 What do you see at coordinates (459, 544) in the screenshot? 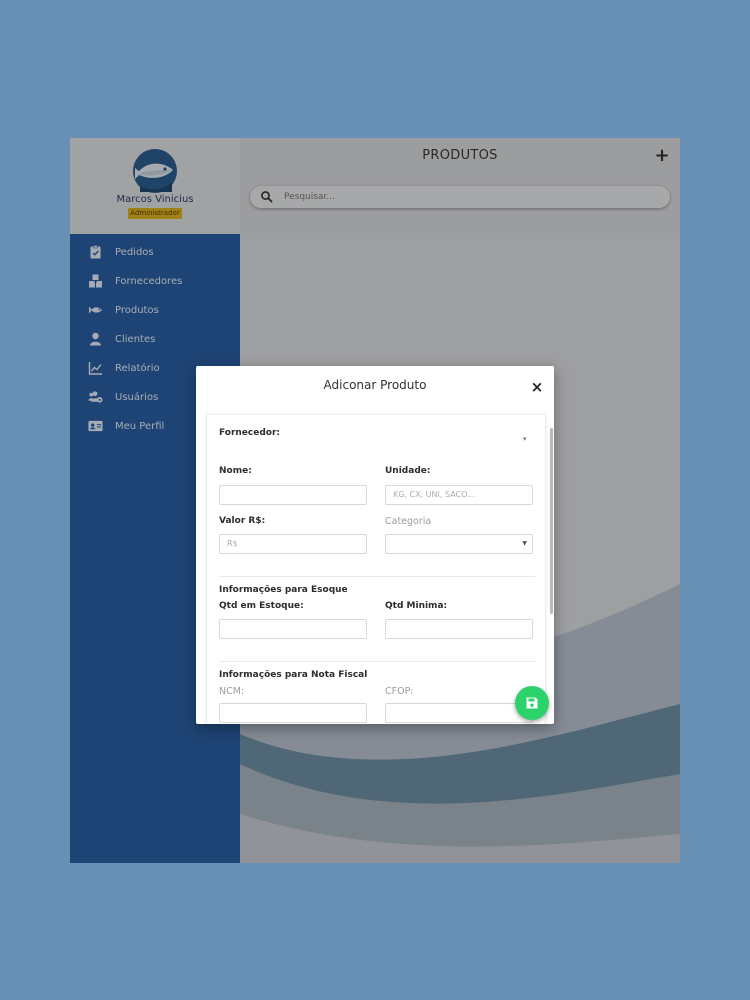
I see `categoria-select: ▼` at bounding box center [459, 544].